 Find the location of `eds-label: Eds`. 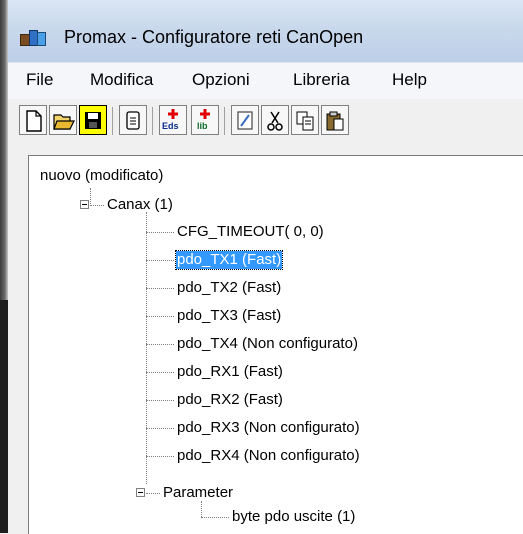

eds-label: Eds is located at coordinates (170, 126).